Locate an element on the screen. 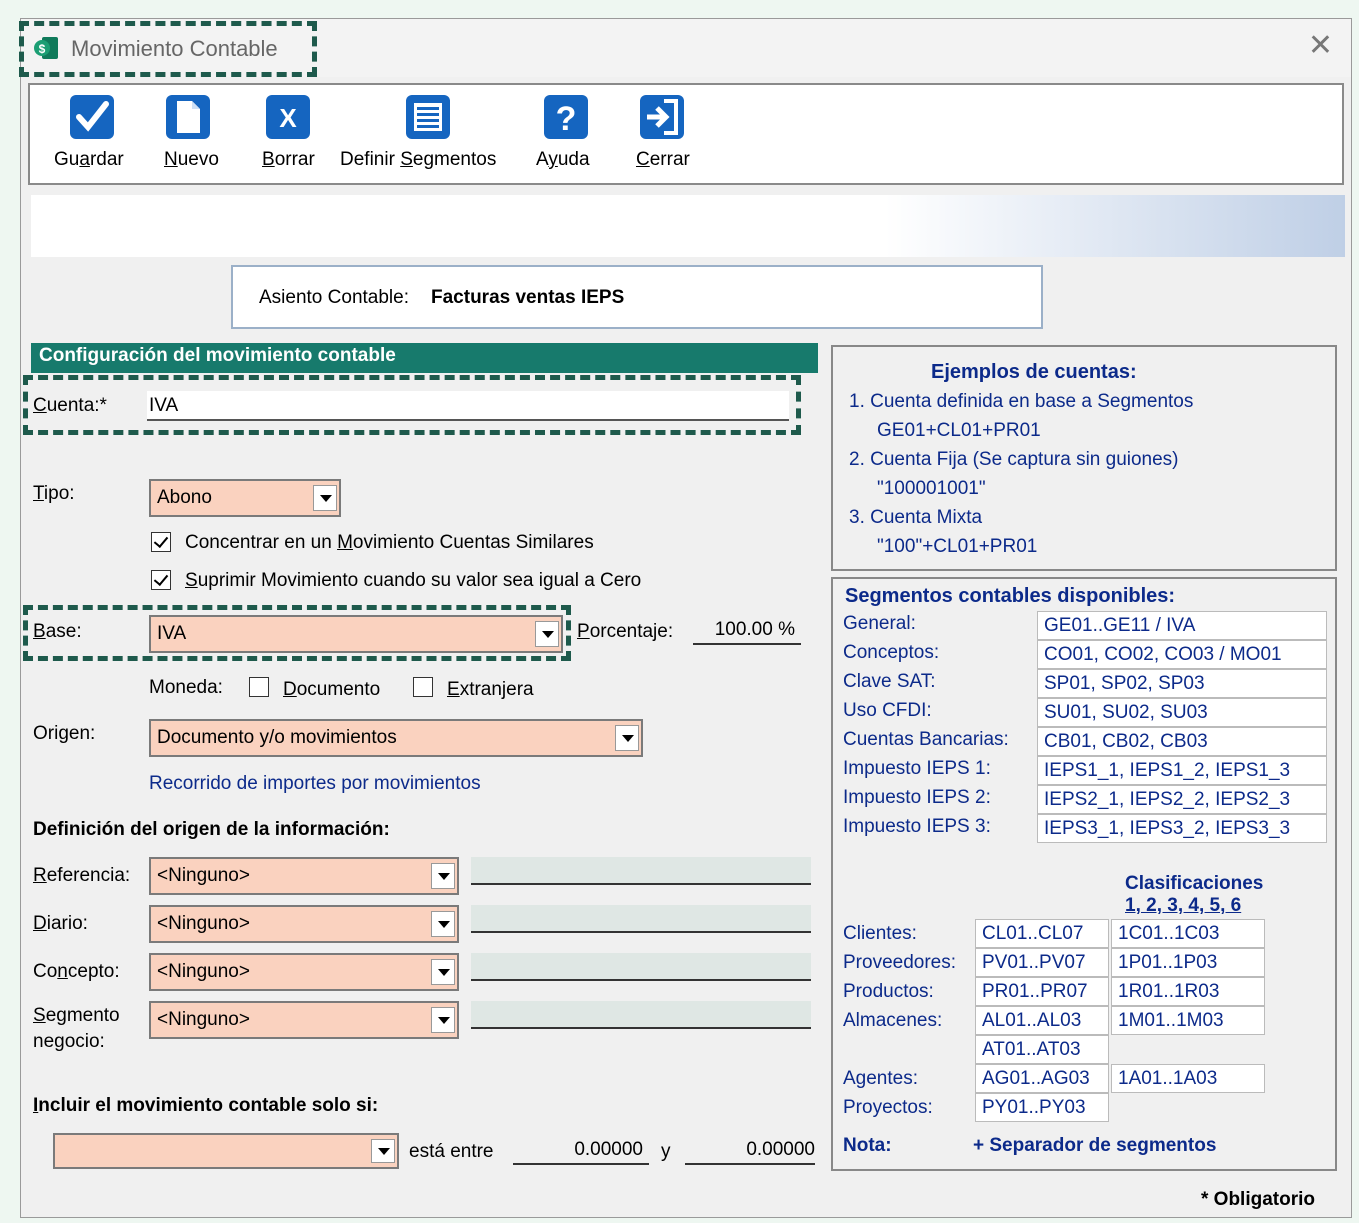 The height and width of the screenshot is (1223, 1359). concepto-label-post: cepto: is located at coordinates (93, 971).